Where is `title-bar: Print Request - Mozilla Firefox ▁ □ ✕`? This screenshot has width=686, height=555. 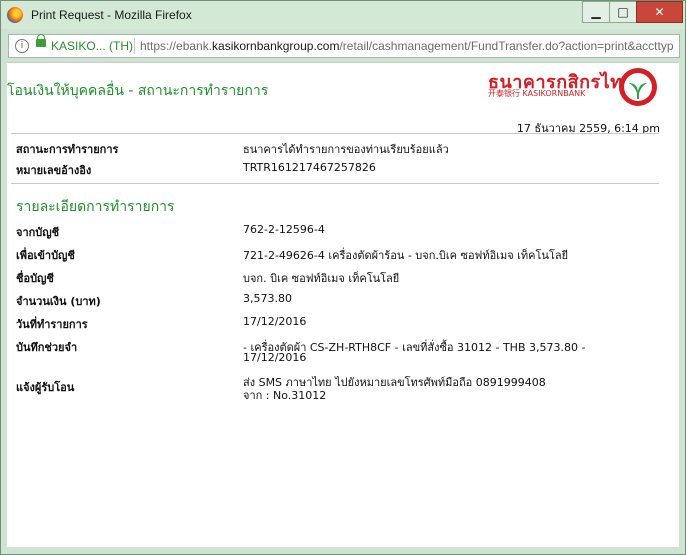 title-bar: Print Request - Mozilla Firefox ▁ □ ✕ is located at coordinates (343, 15).